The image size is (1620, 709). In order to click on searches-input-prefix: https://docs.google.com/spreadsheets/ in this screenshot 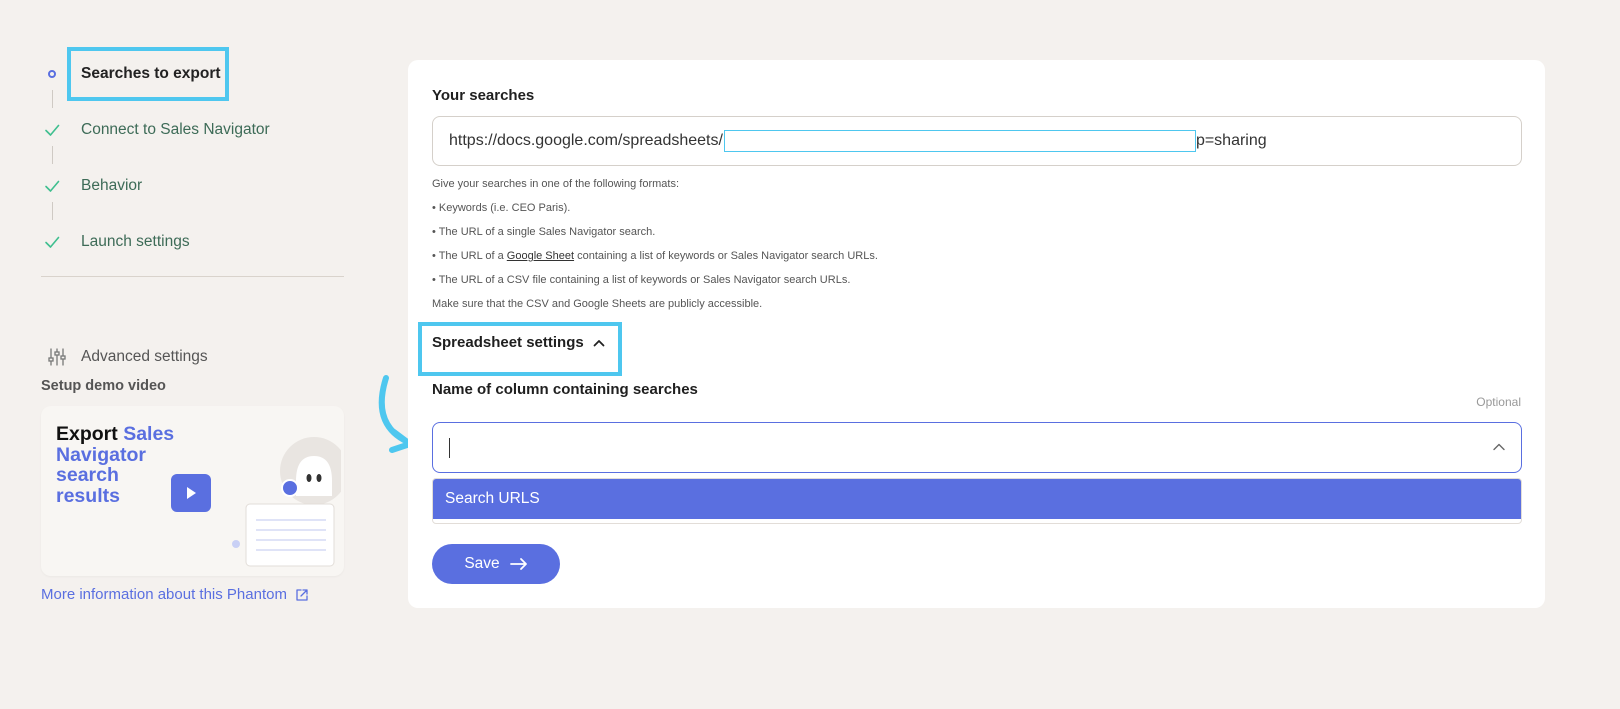, I will do `click(586, 140)`.